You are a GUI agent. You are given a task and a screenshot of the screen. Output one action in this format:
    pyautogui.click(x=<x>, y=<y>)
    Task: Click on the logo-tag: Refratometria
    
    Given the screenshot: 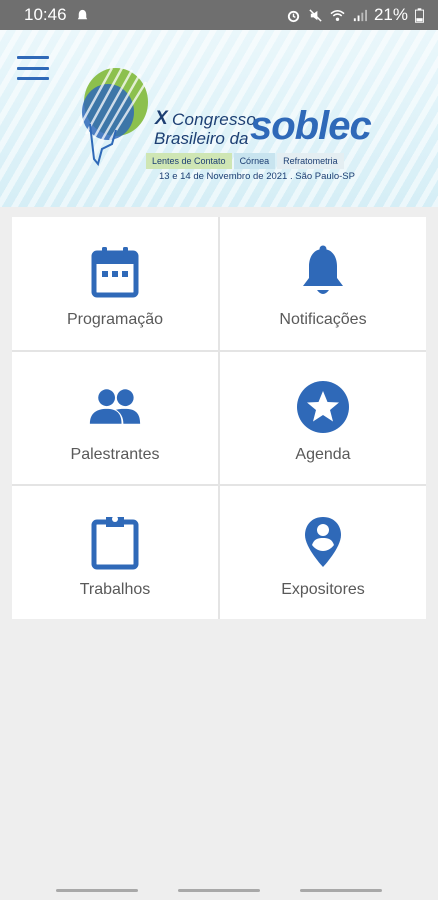 What is the action you would take?
    pyautogui.click(x=310, y=161)
    